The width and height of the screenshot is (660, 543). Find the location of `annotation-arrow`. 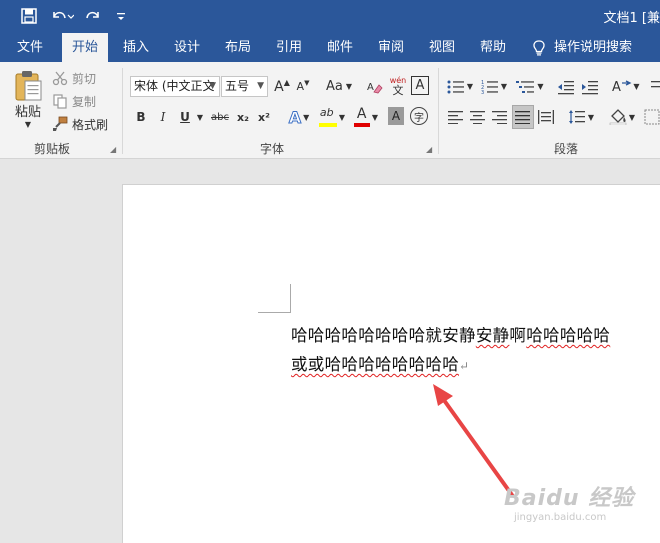

annotation-arrow is located at coordinates (473, 440).